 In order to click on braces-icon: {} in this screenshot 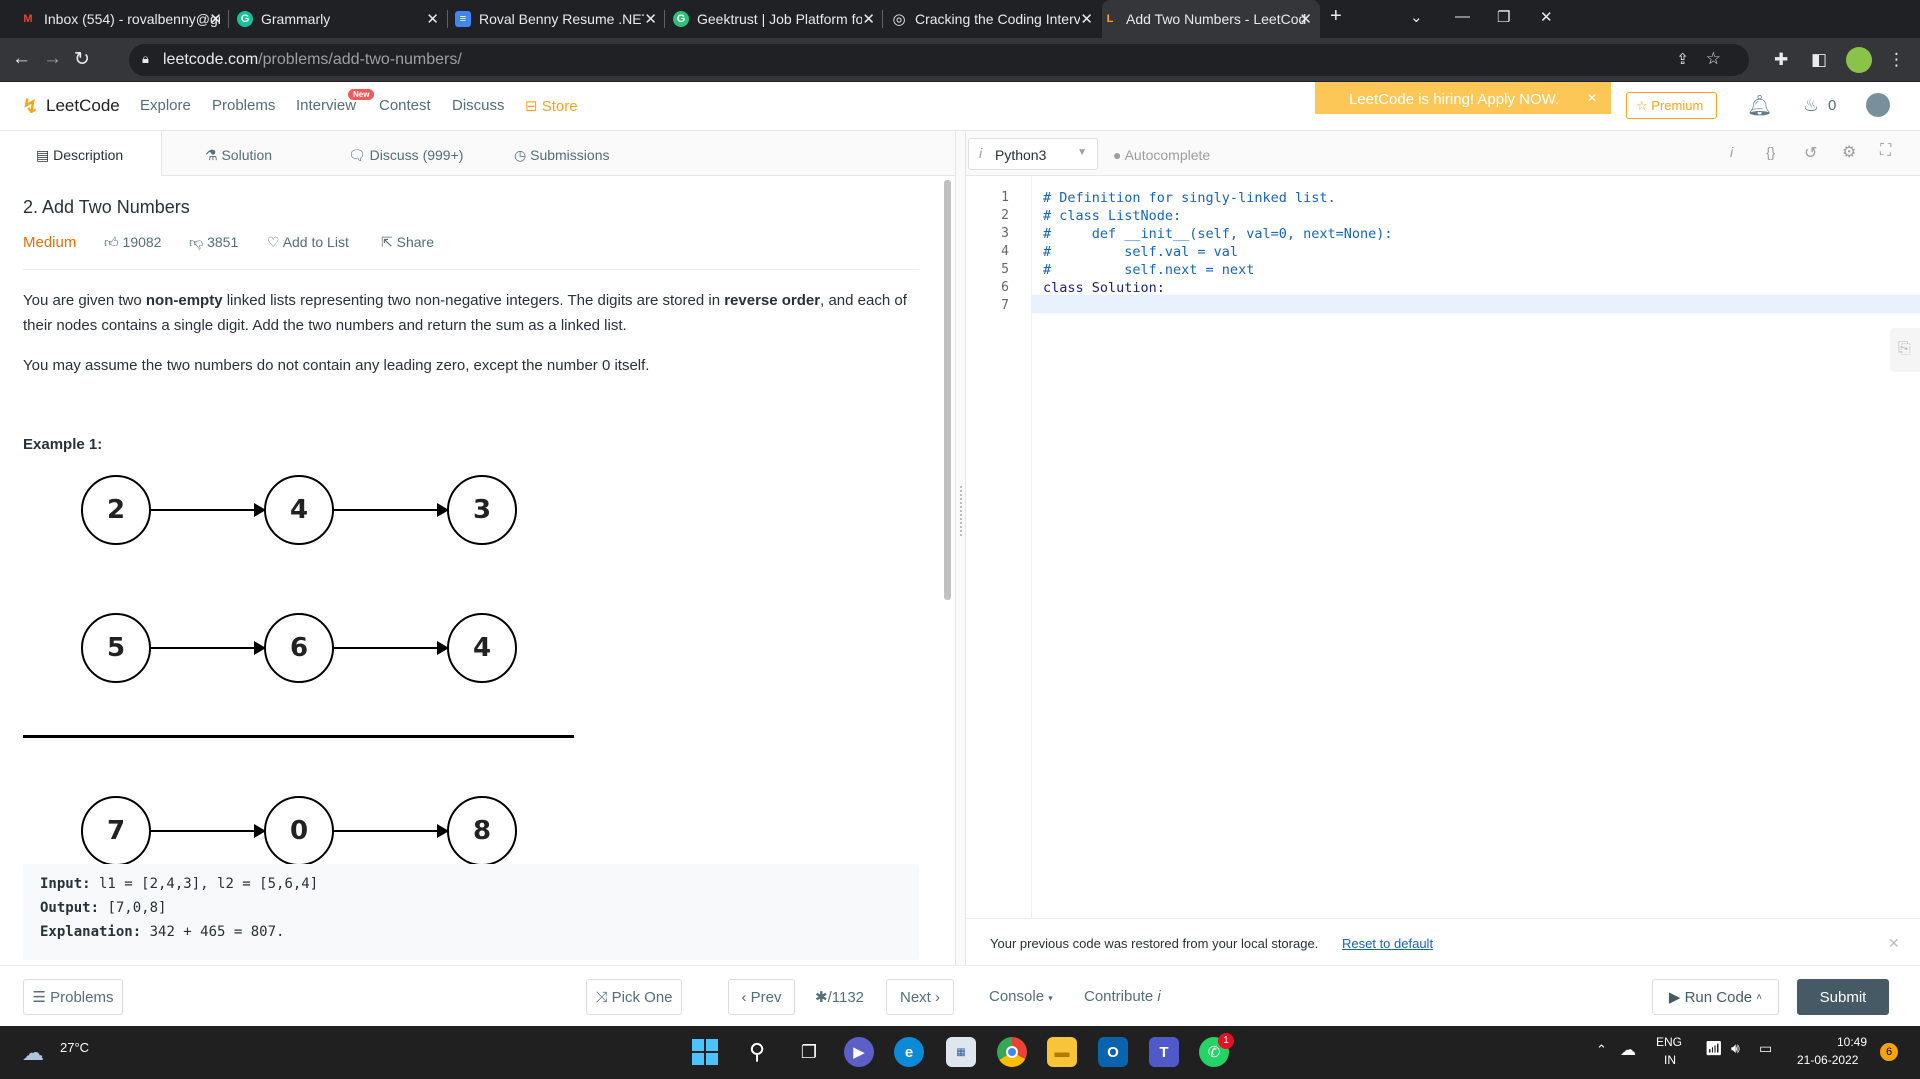, I will do `click(1770, 152)`.